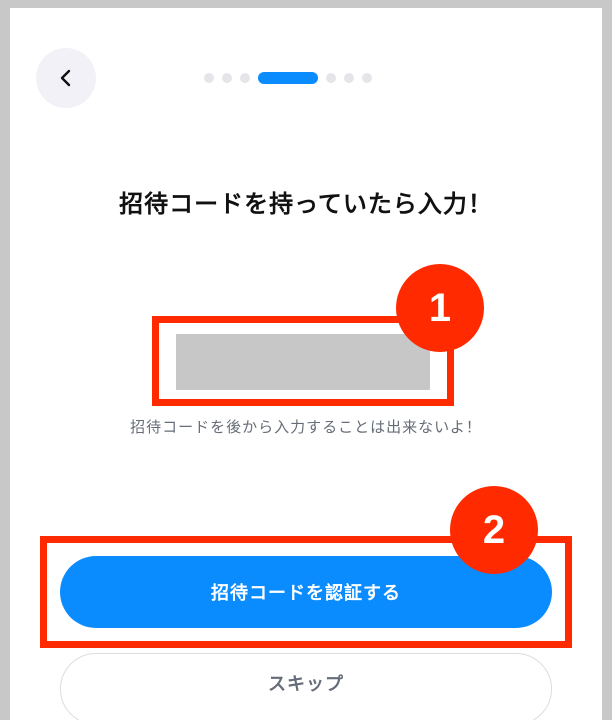  I want to click on back-button, so click(66, 78).